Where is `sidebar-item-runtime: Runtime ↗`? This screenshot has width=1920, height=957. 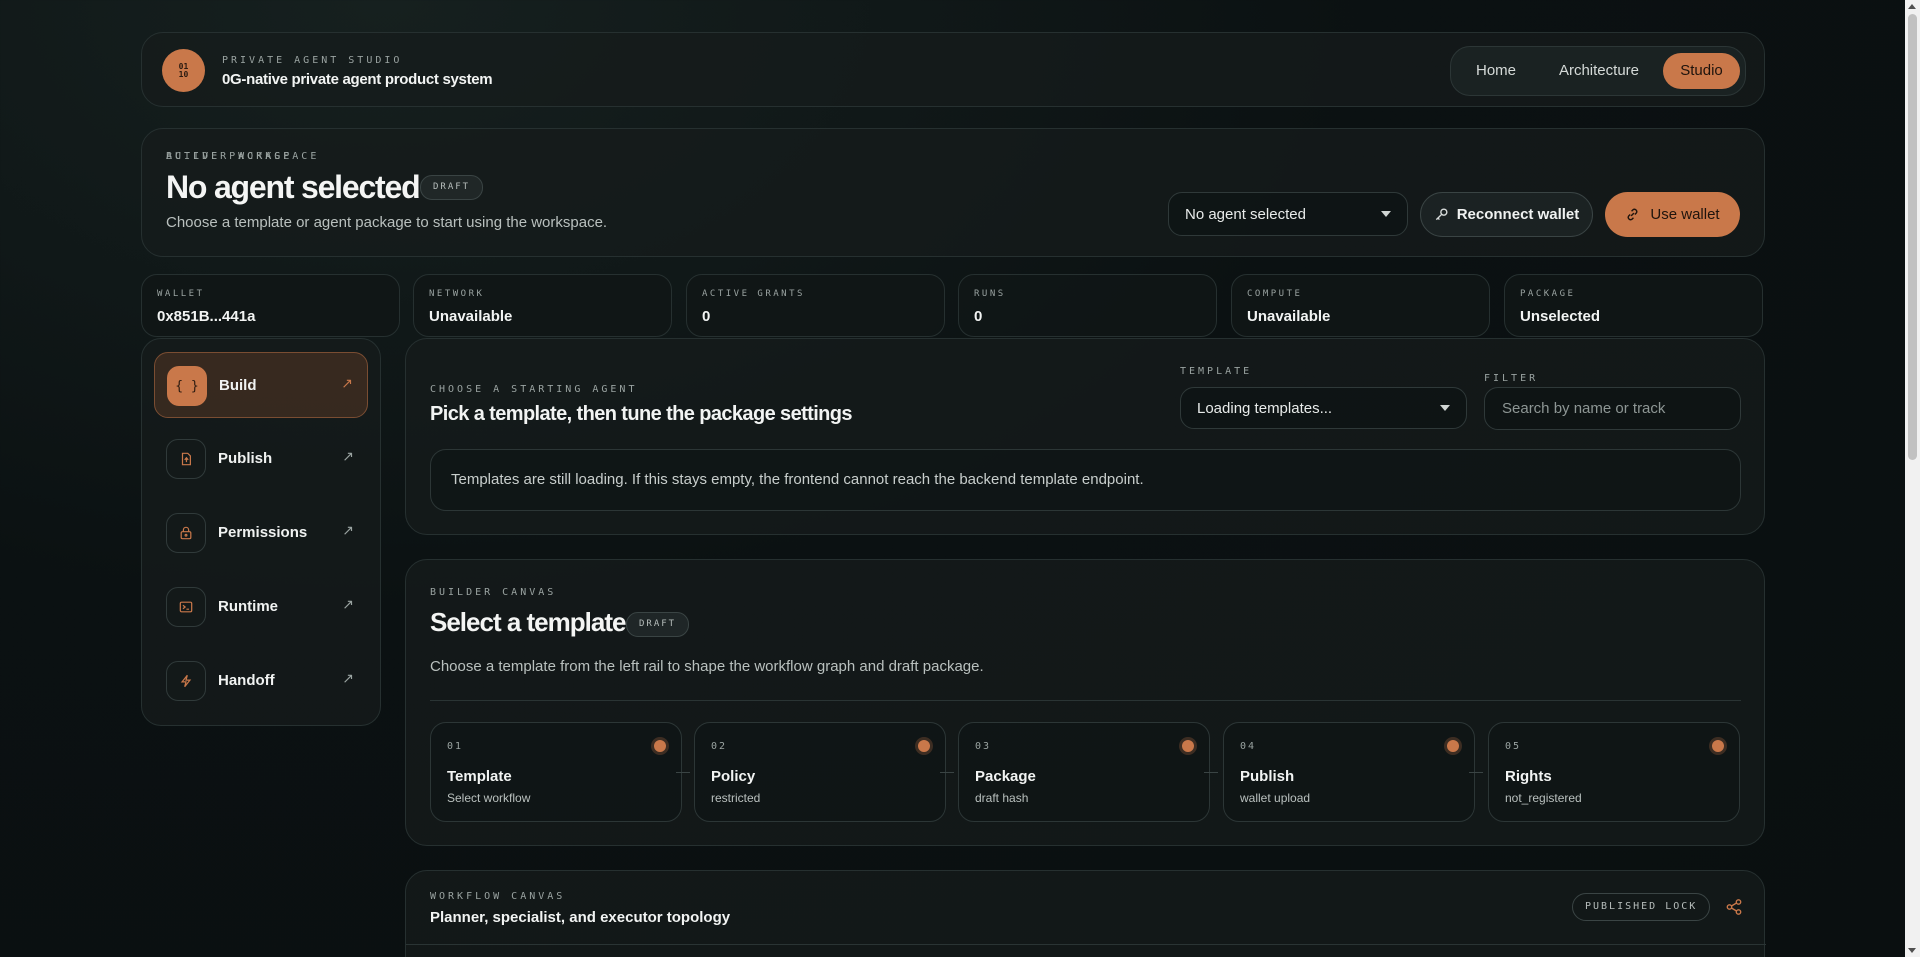
sidebar-item-runtime: Runtime ↗ is located at coordinates (261, 607).